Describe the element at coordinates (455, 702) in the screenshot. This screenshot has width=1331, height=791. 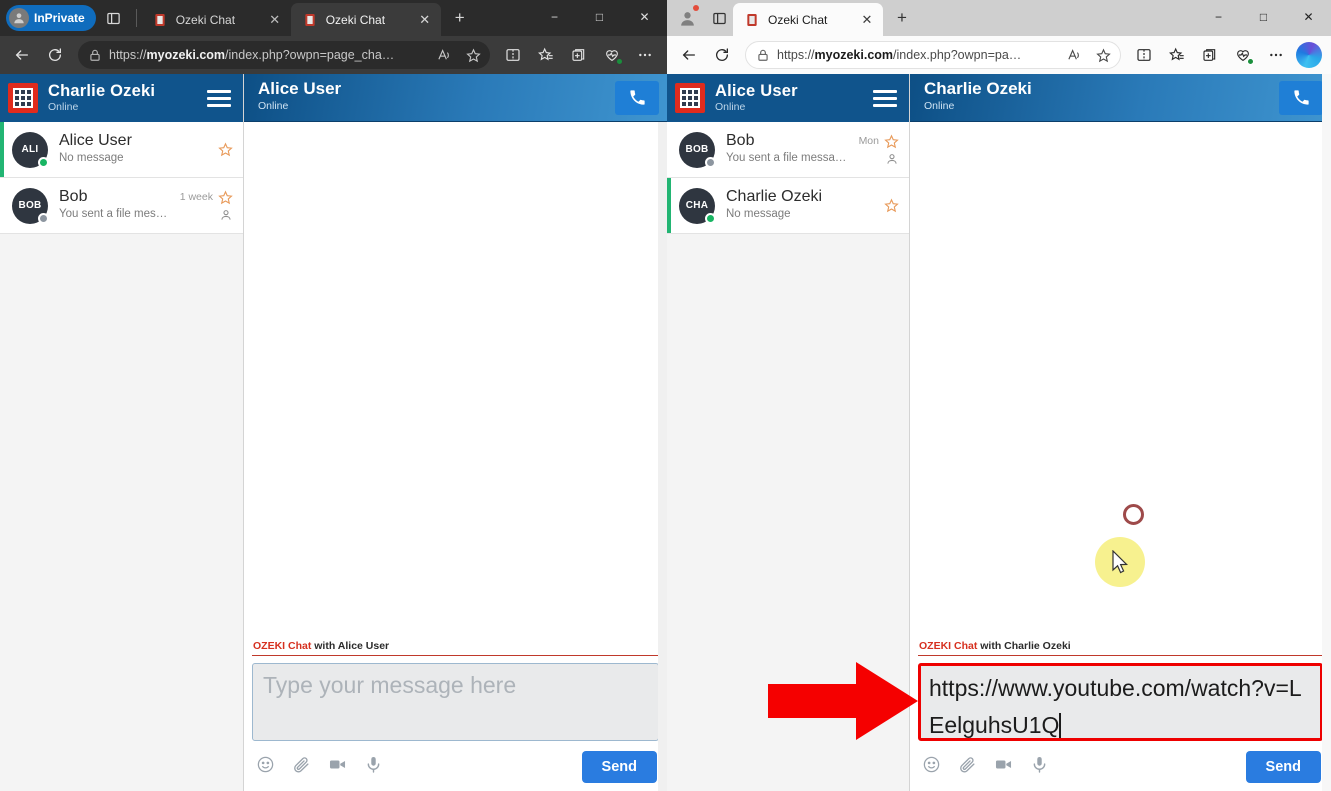
I see `message-input-left: Type your message here` at that location.